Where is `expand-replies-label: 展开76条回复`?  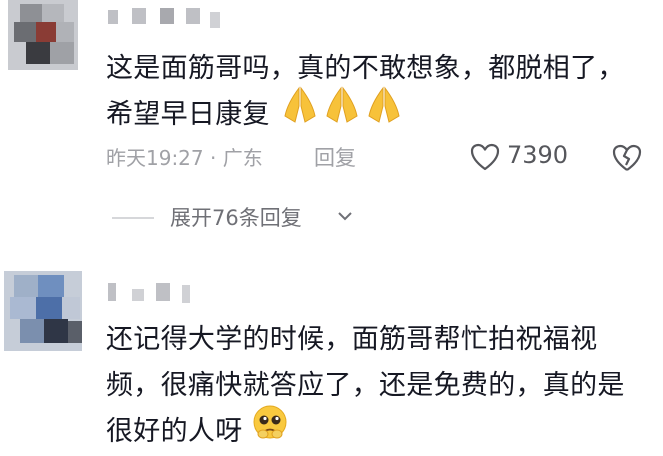 expand-replies-label: 展开76条回复 is located at coordinates (236, 218).